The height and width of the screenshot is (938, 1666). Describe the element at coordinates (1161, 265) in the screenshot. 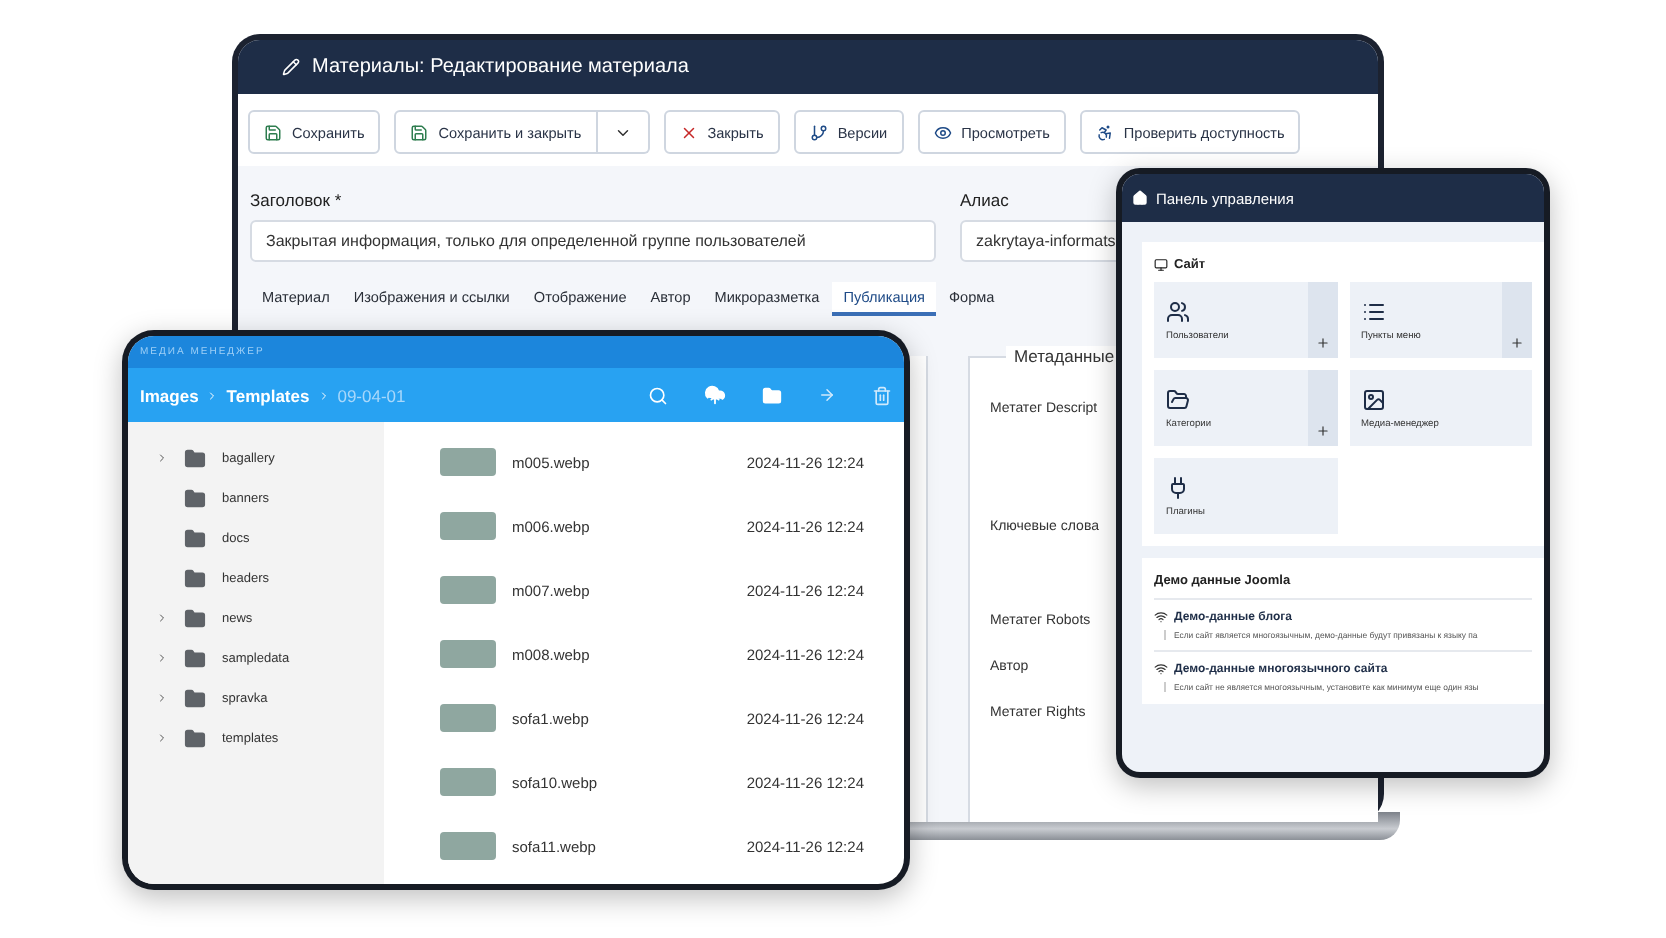

I see `monitor-icon` at that location.